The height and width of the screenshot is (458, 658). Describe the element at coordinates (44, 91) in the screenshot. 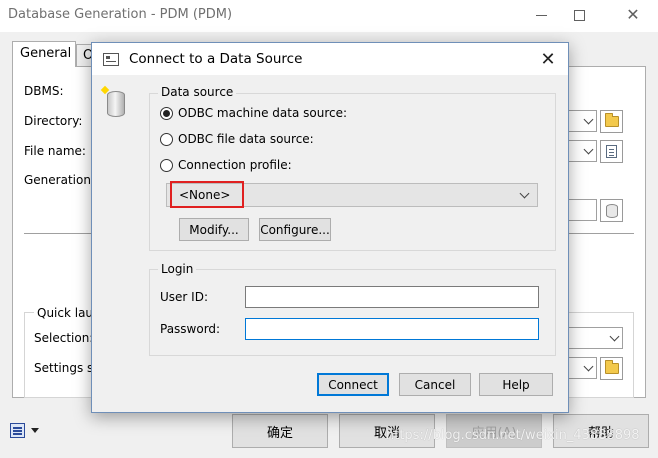

I see `dbms-label: DBMS:` at that location.